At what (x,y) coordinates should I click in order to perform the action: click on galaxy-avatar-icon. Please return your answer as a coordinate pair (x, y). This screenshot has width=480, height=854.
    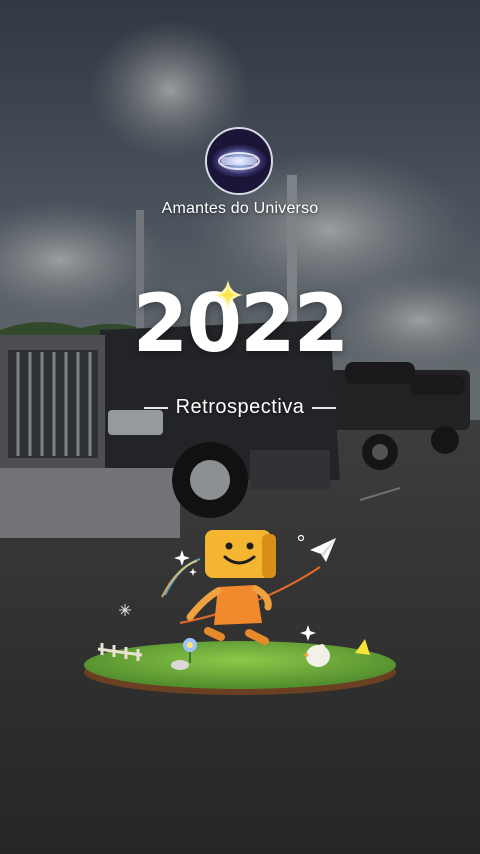
    Looking at the image, I should click on (239, 161).